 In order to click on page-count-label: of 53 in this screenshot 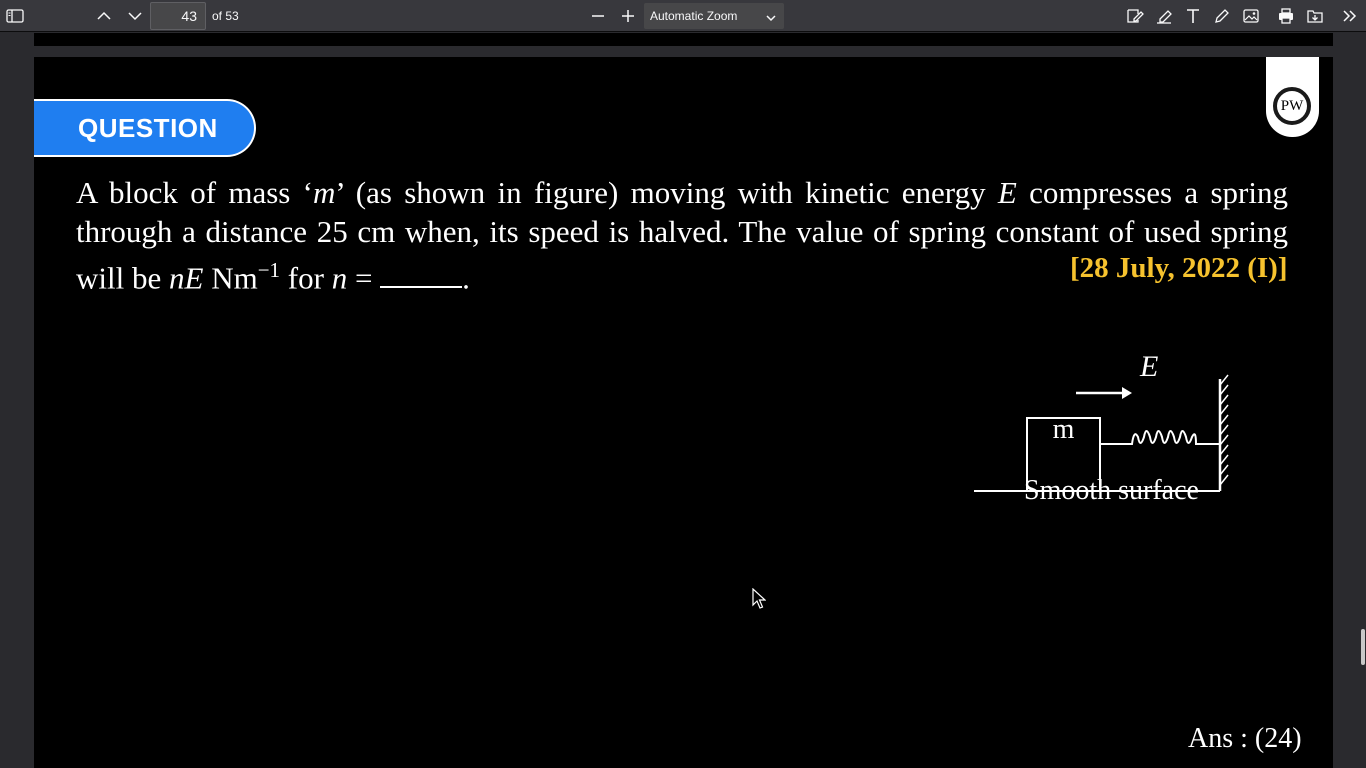, I will do `click(225, 16)`.